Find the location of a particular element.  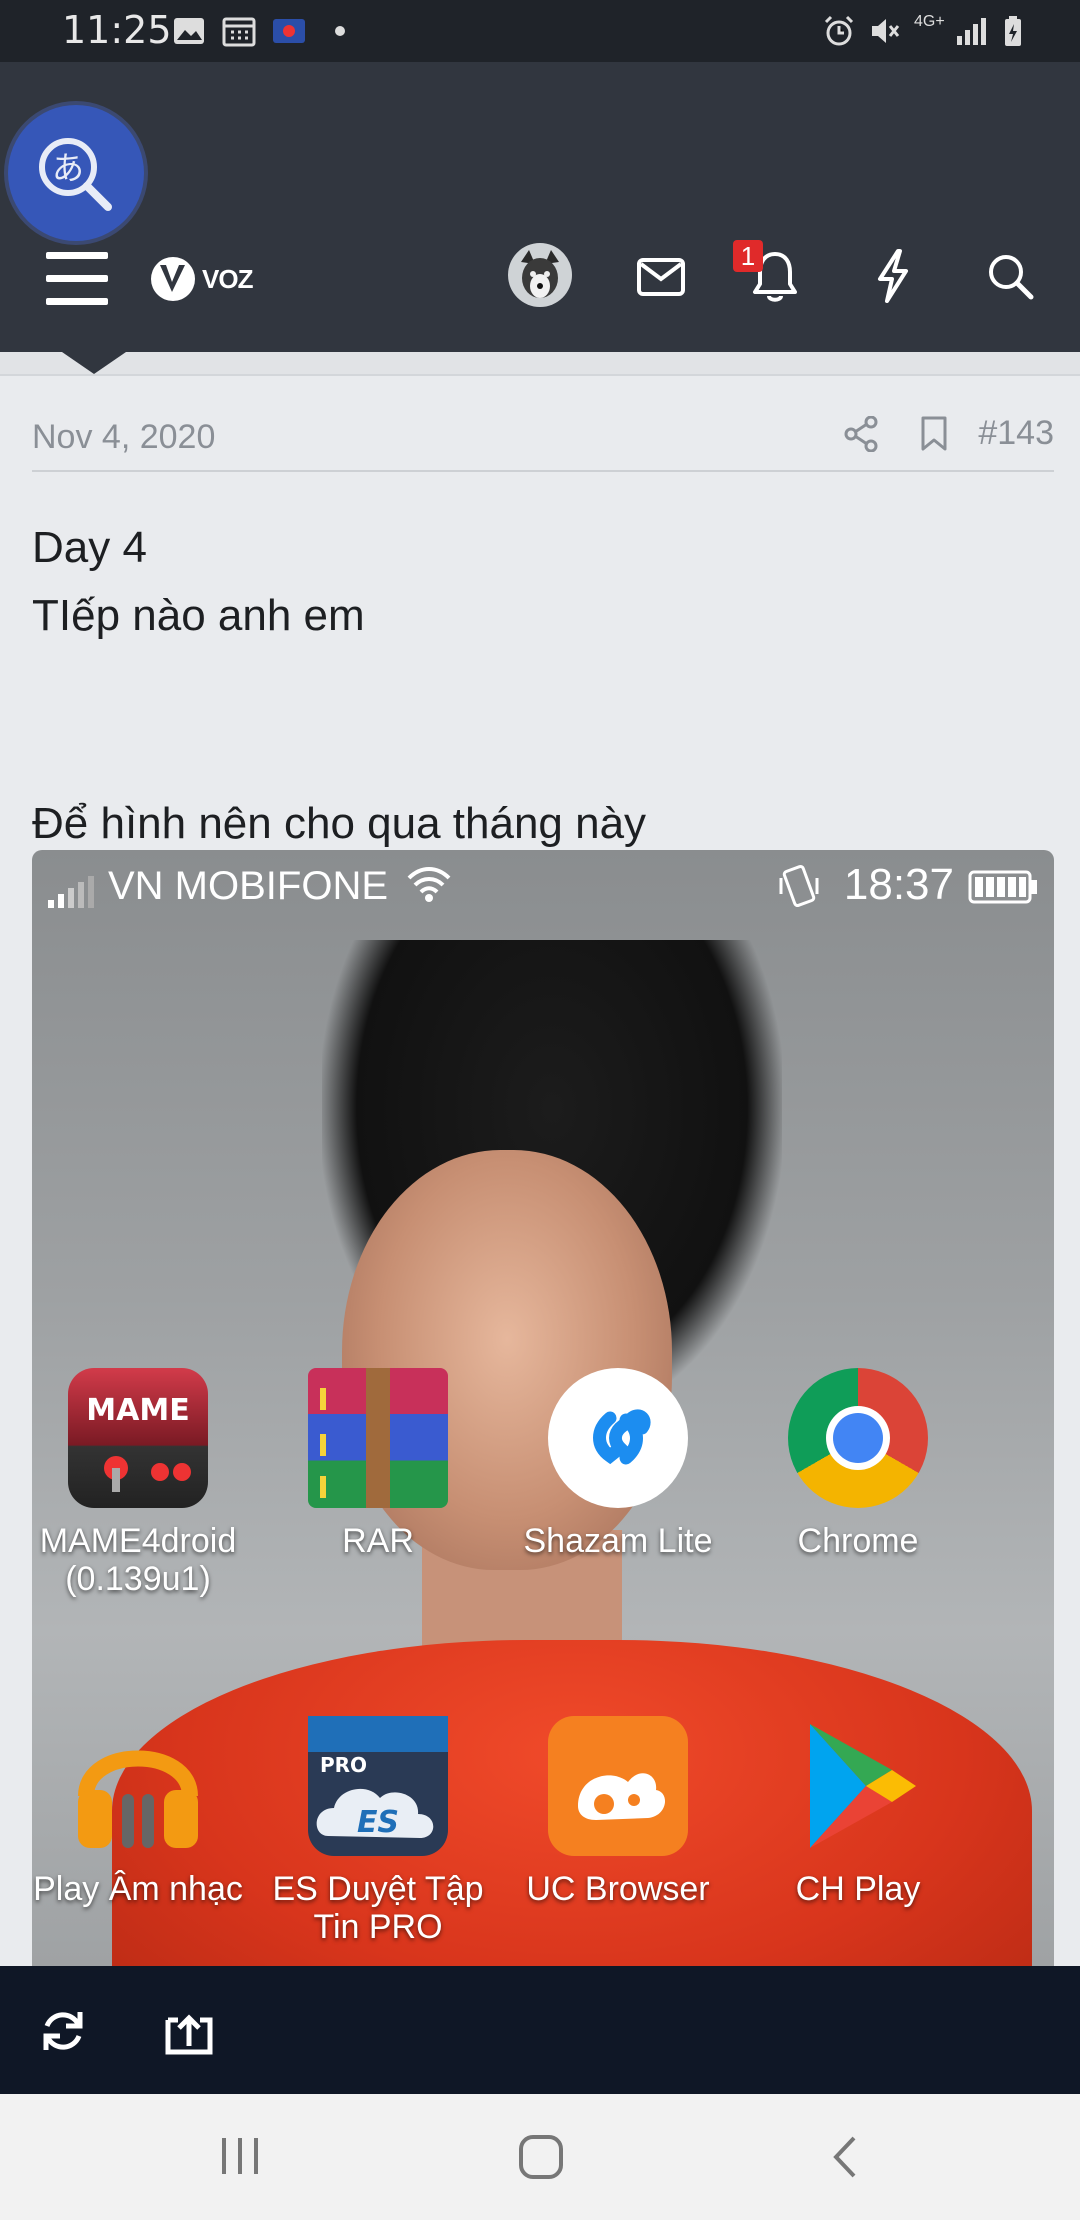

whats-new-lightning-icon is located at coordinates (893, 276).